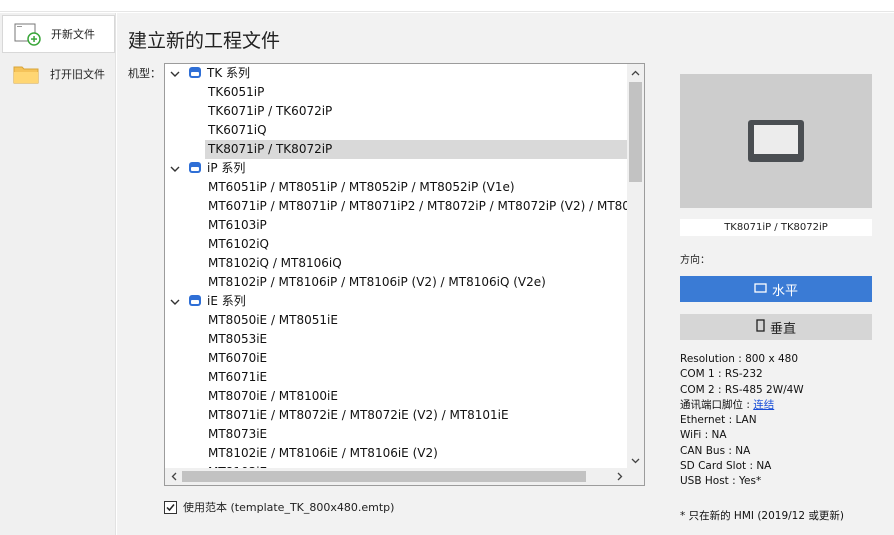 The width and height of the screenshot is (894, 535). What do you see at coordinates (760, 289) in the screenshot?
I see `landscape-icon` at bounding box center [760, 289].